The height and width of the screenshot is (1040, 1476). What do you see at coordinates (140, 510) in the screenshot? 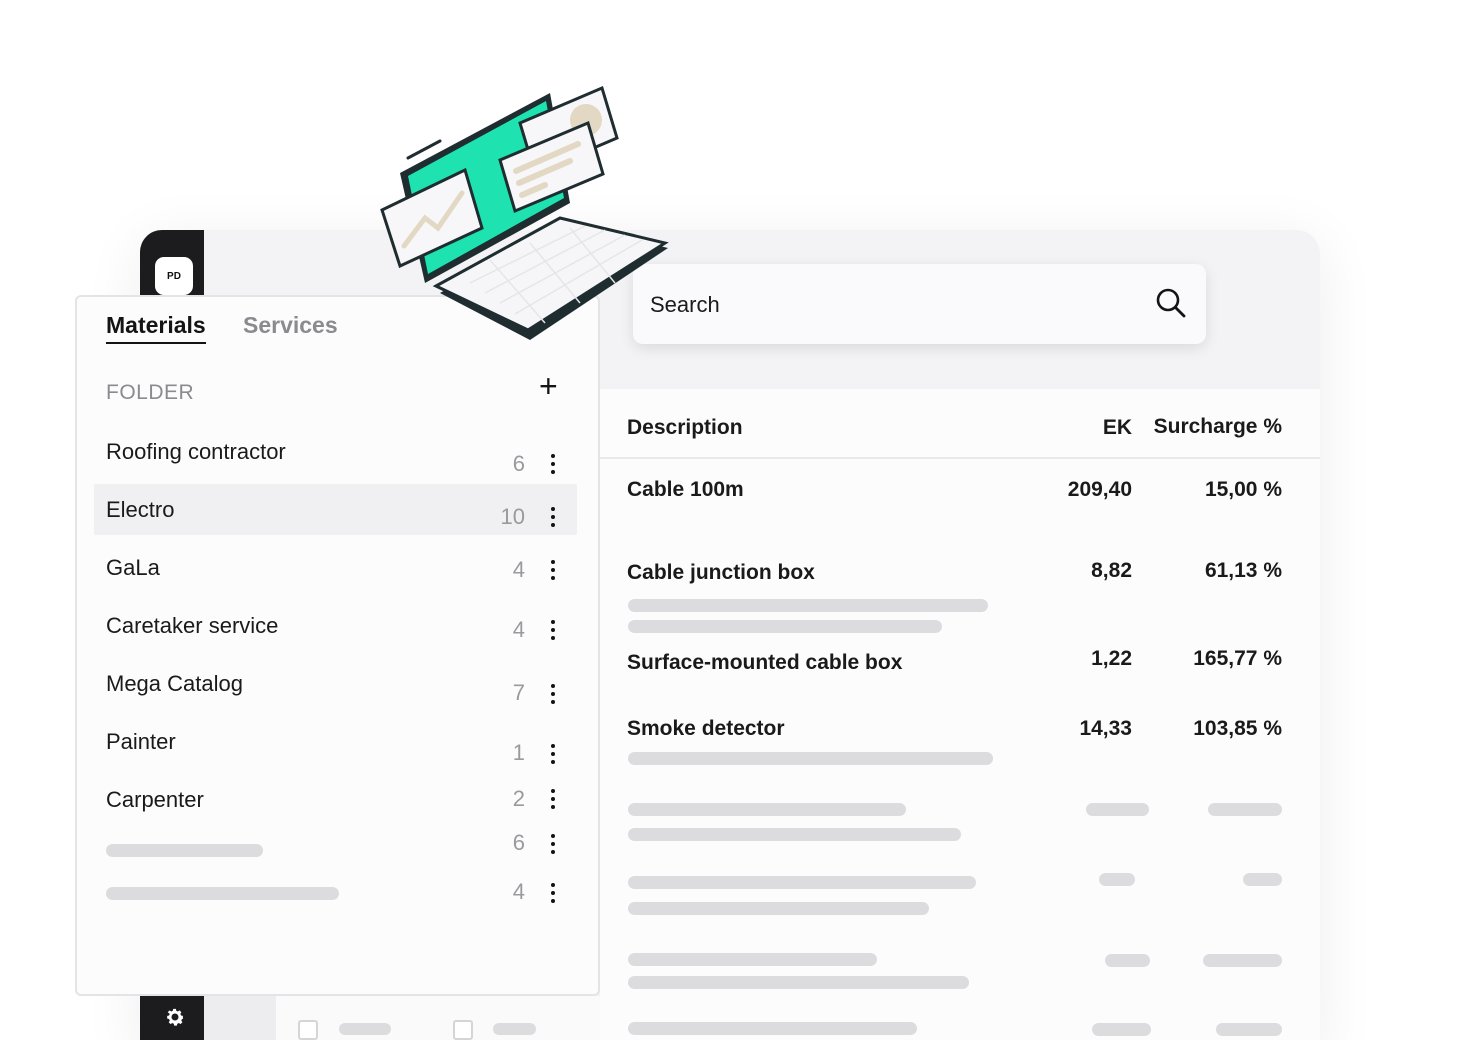
I see `folder-item-label: Electro` at bounding box center [140, 510].